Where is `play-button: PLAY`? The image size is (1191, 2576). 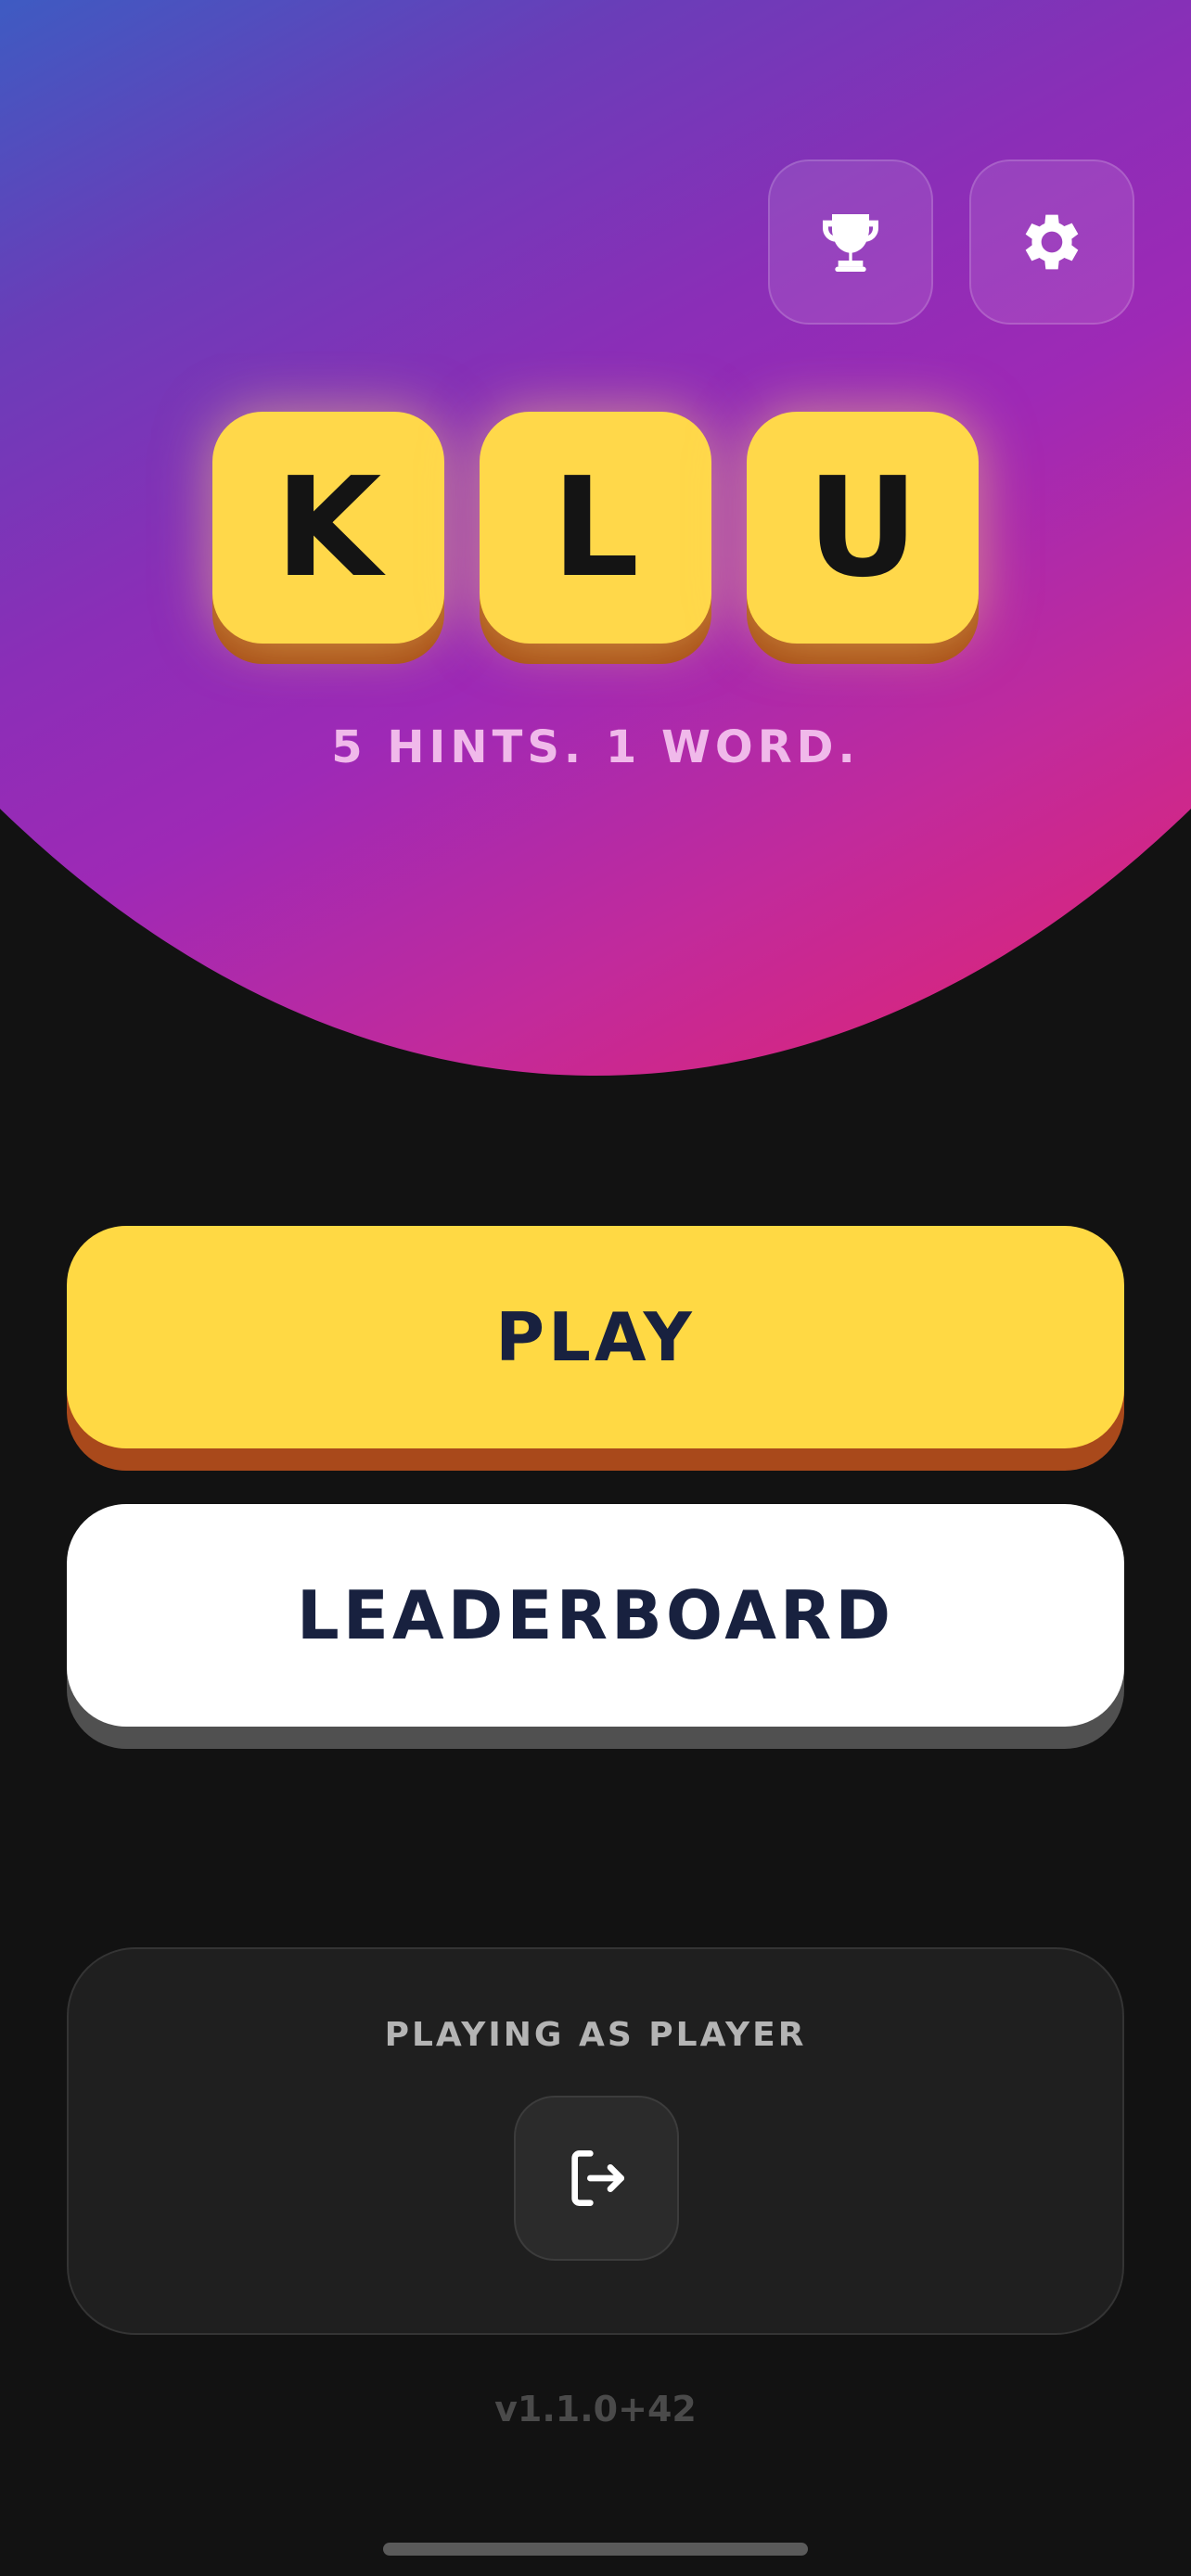 play-button: PLAY is located at coordinates (595, 1348).